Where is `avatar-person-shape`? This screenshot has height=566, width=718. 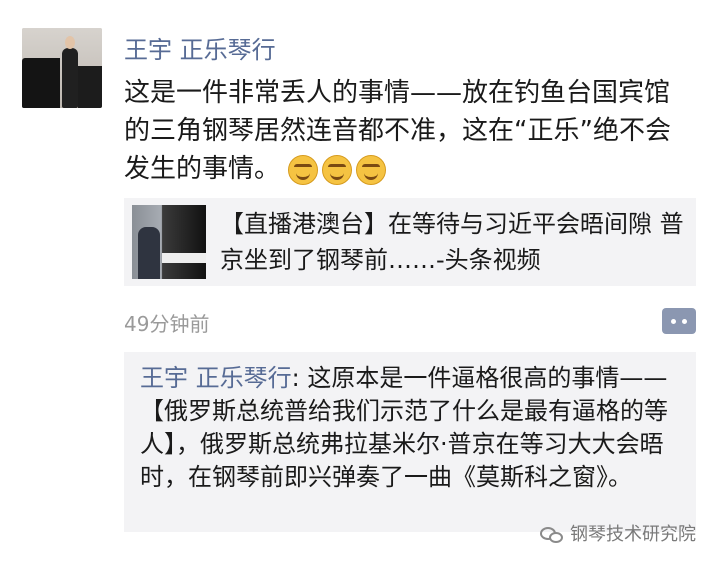 avatar-person-shape is located at coordinates (70, 78).